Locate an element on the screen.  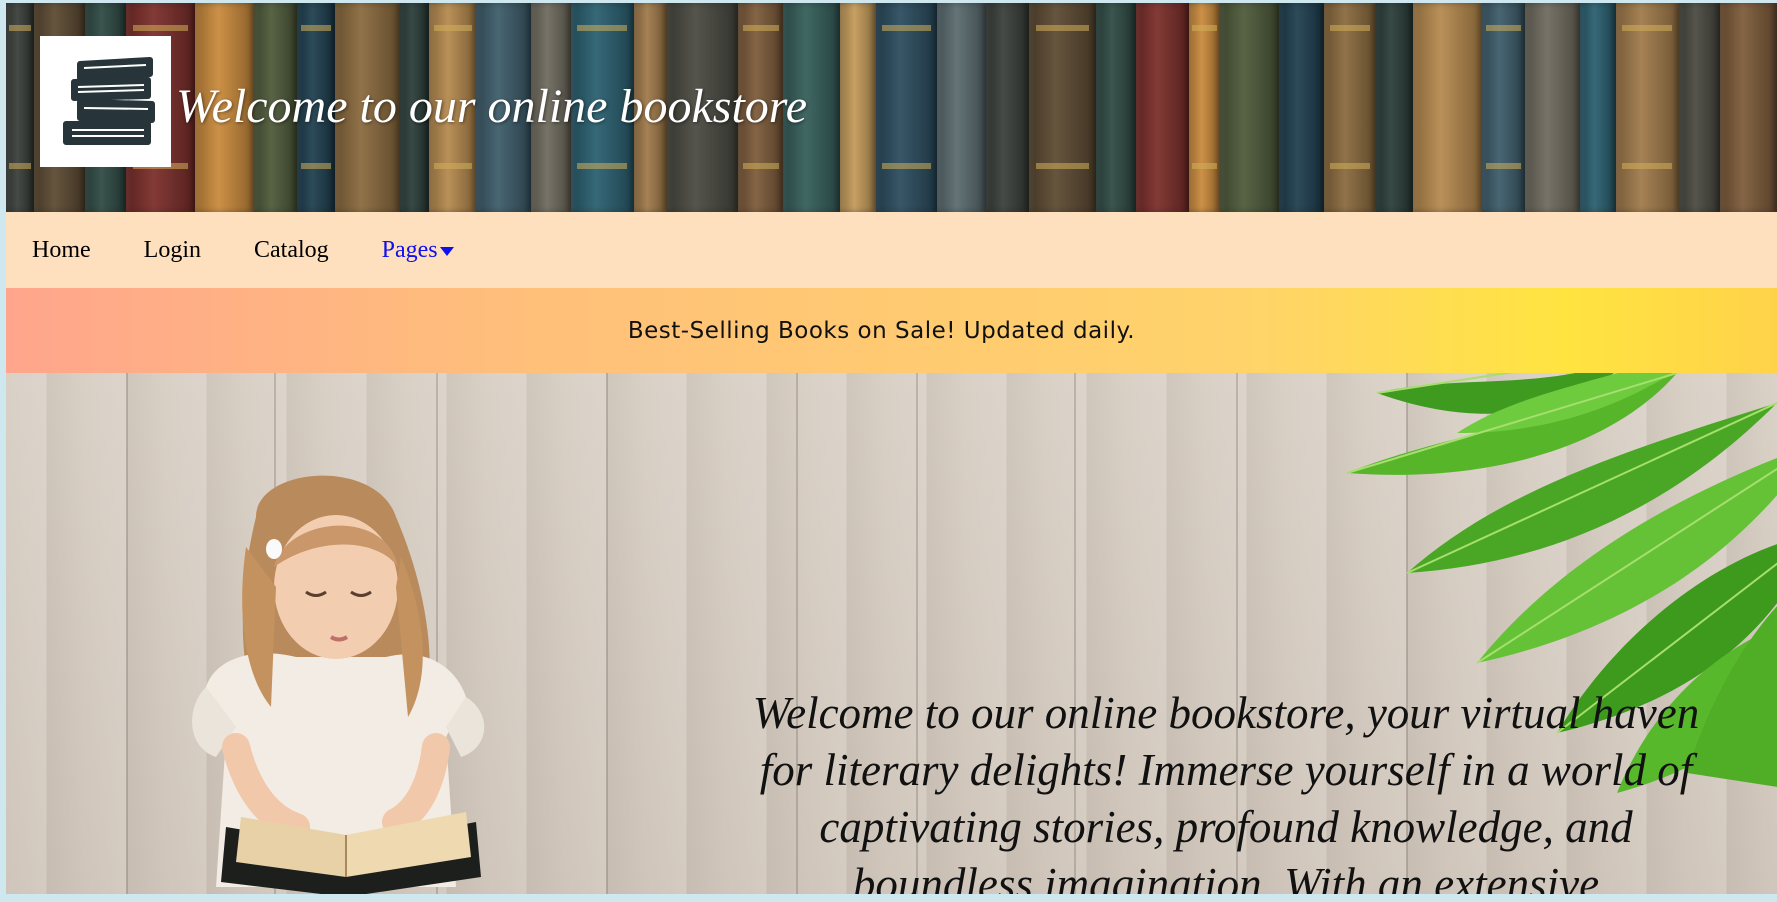
girl-reading-image is located at coordinates (338, 684).